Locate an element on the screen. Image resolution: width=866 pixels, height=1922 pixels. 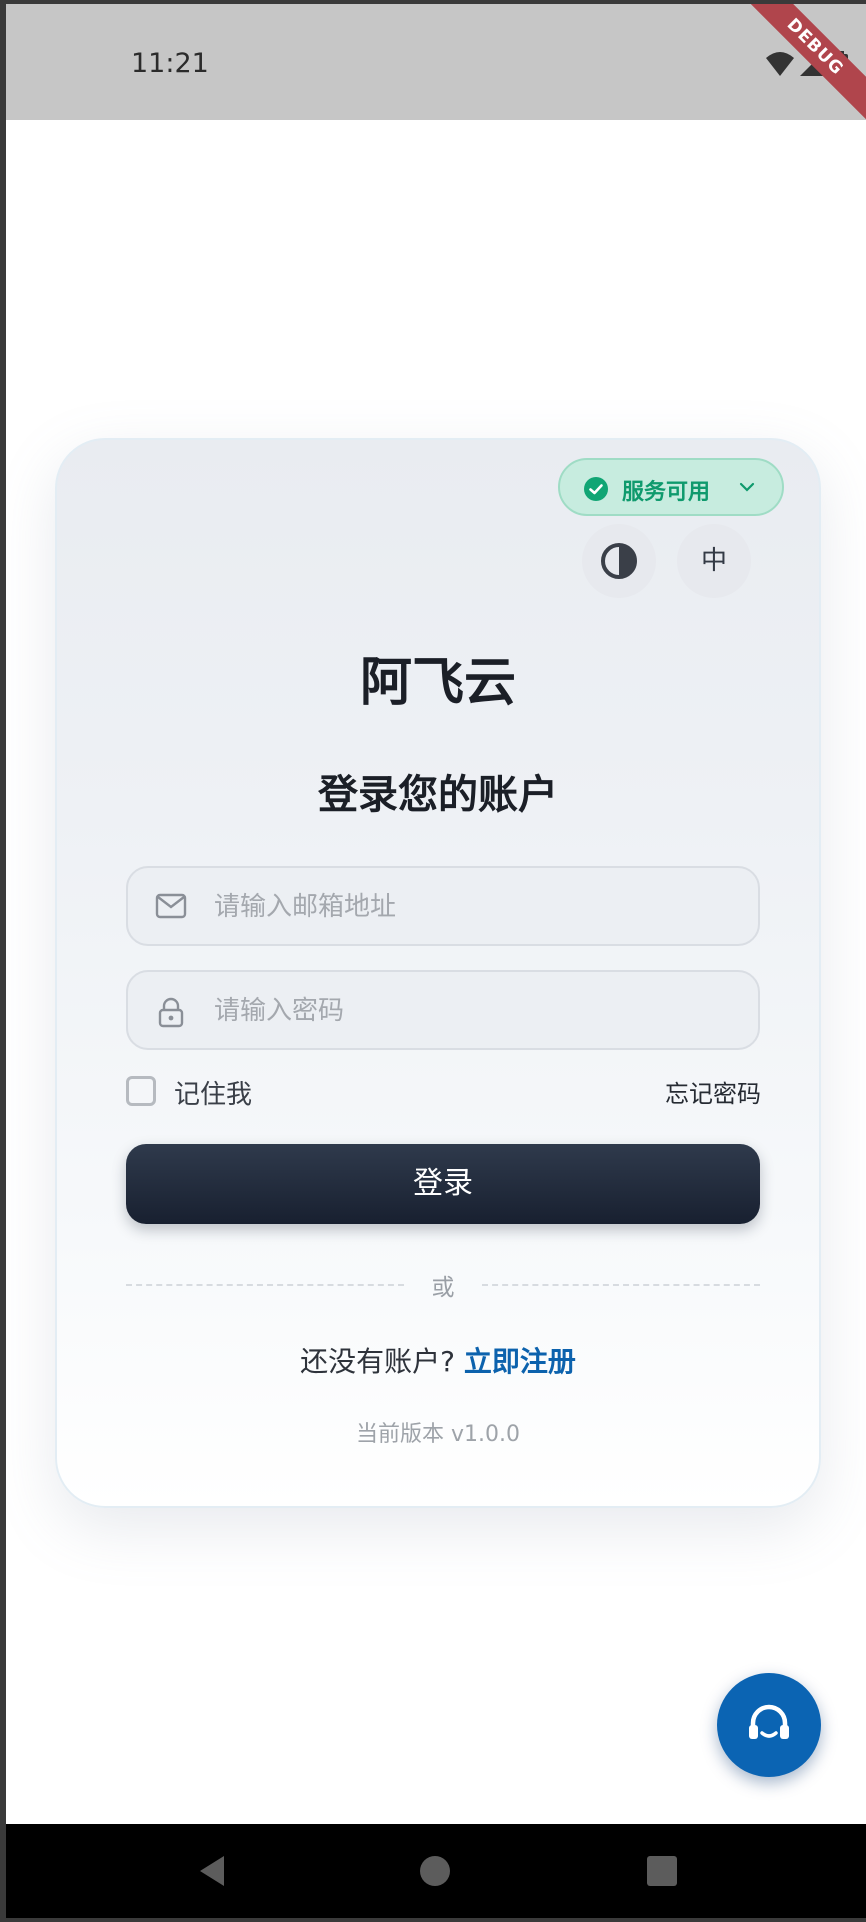
app-title: 阿飞云 is located at coordinates (437, 683).